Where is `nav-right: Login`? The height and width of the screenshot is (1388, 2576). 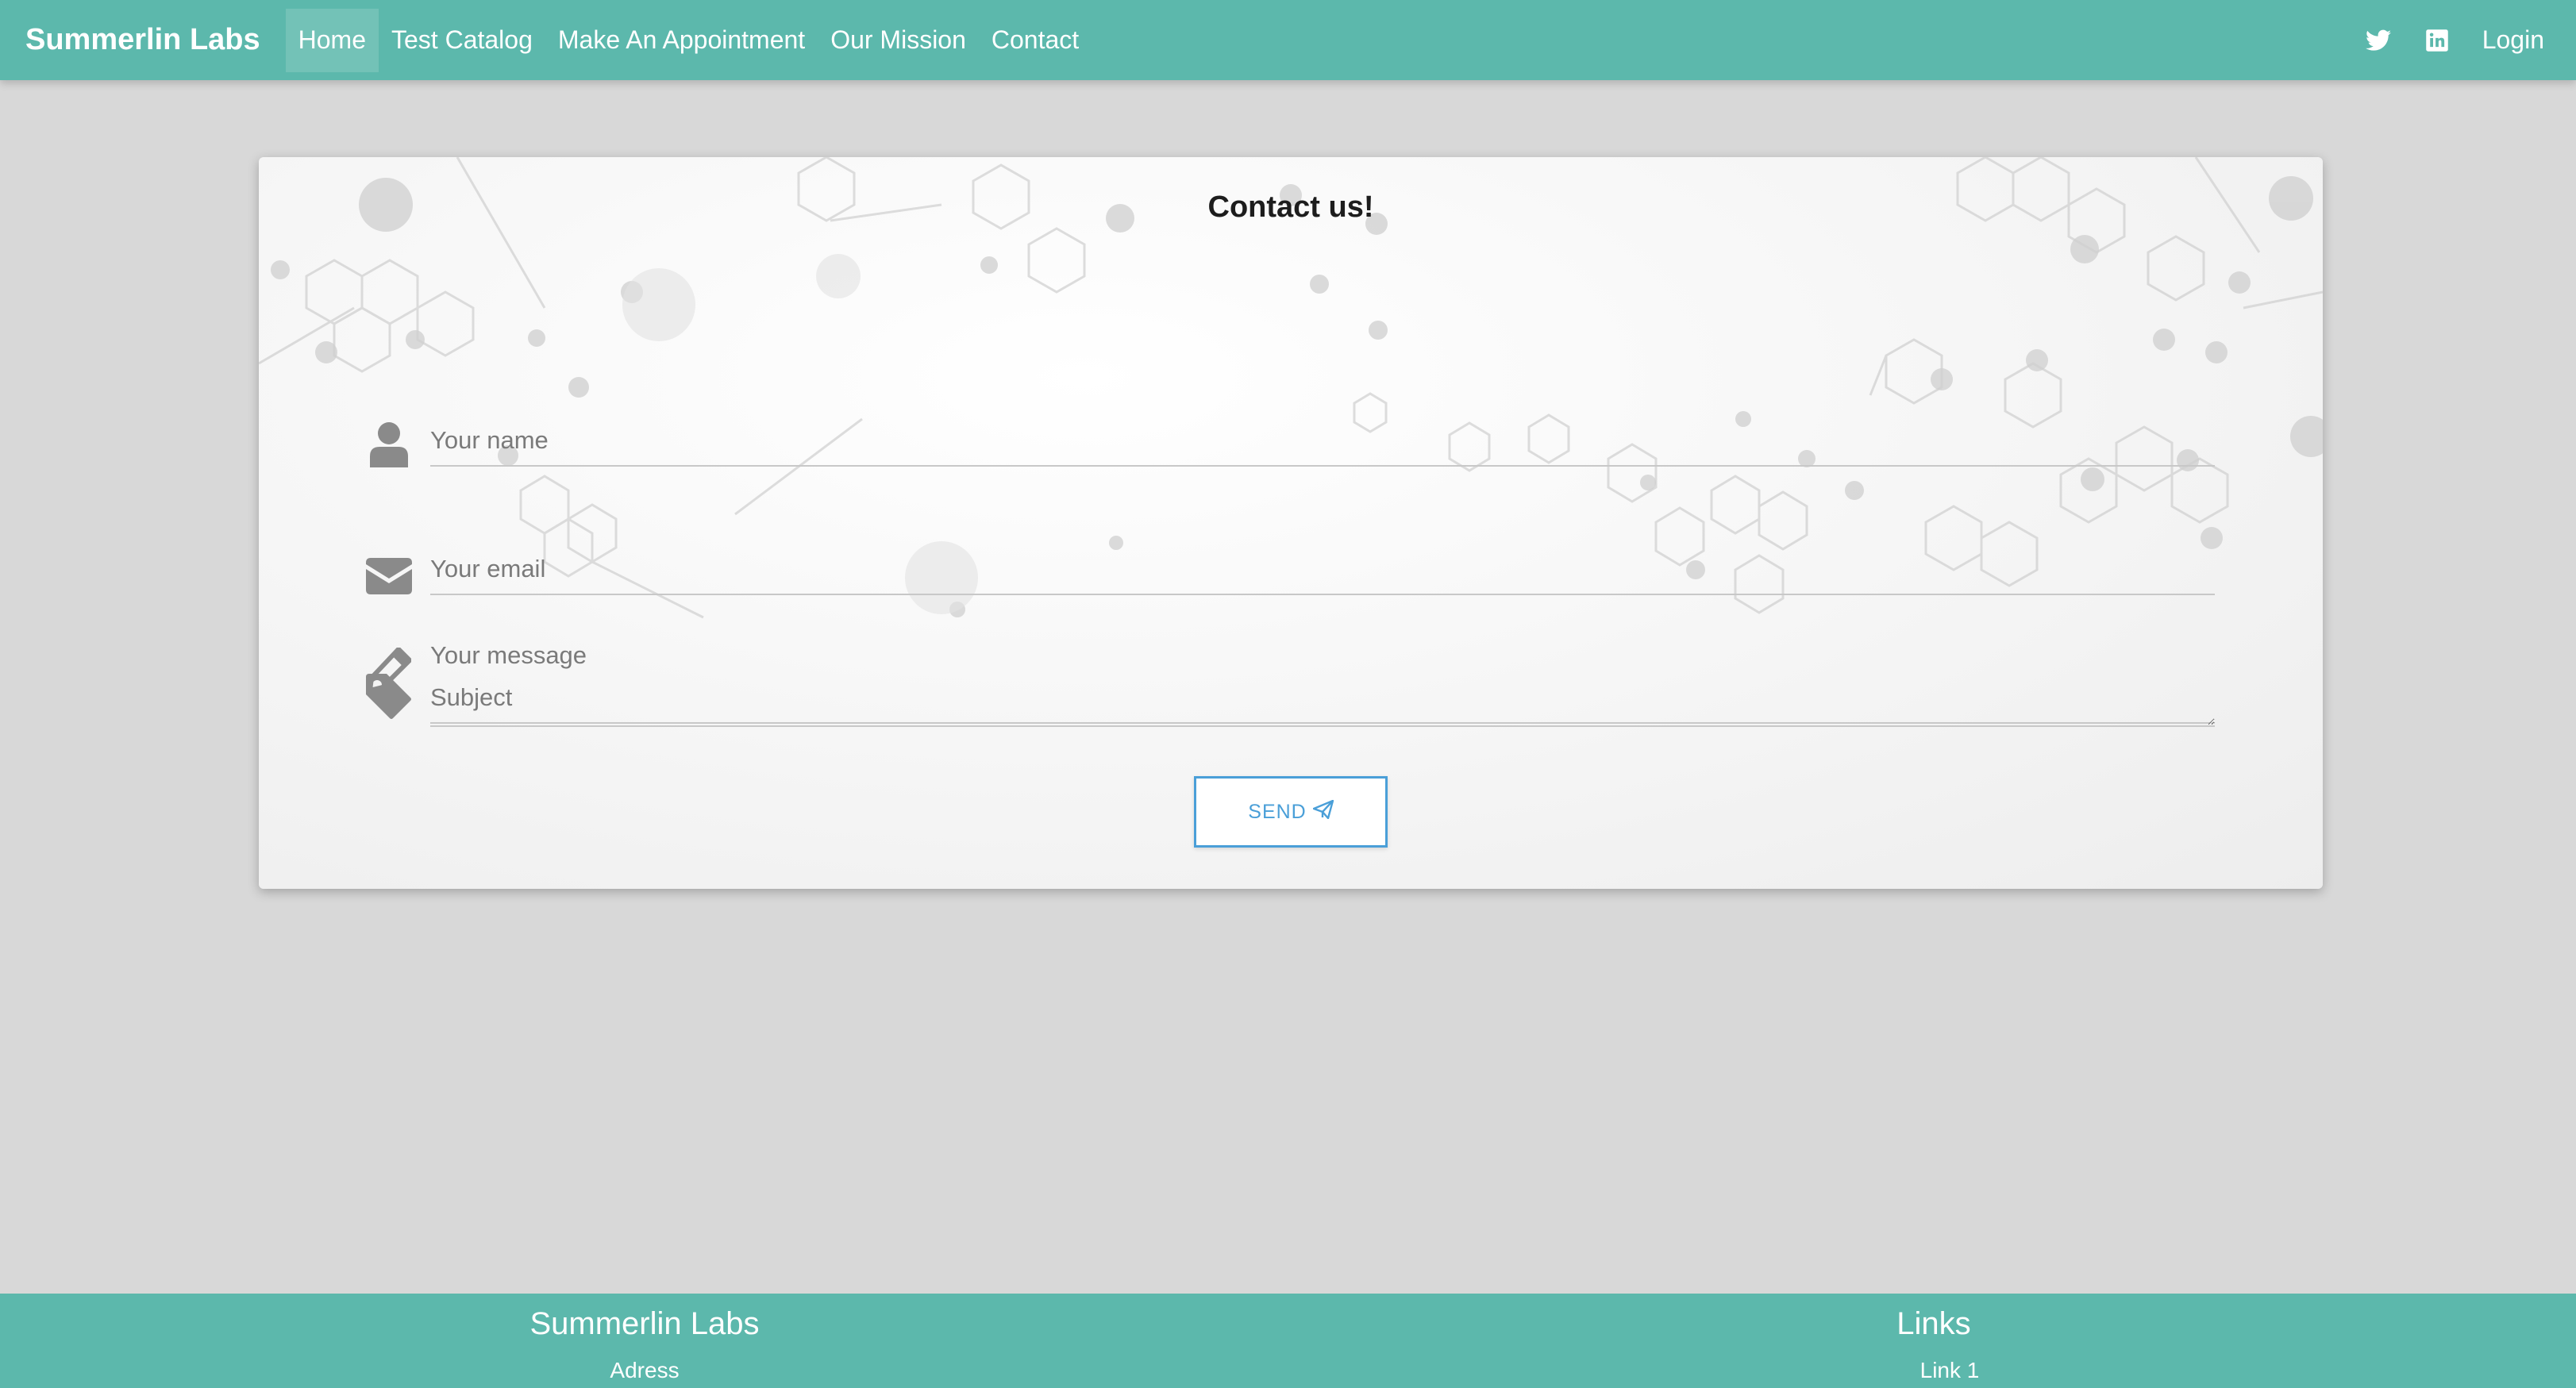
nav-right: Login is located at coordinates (2454, 40).